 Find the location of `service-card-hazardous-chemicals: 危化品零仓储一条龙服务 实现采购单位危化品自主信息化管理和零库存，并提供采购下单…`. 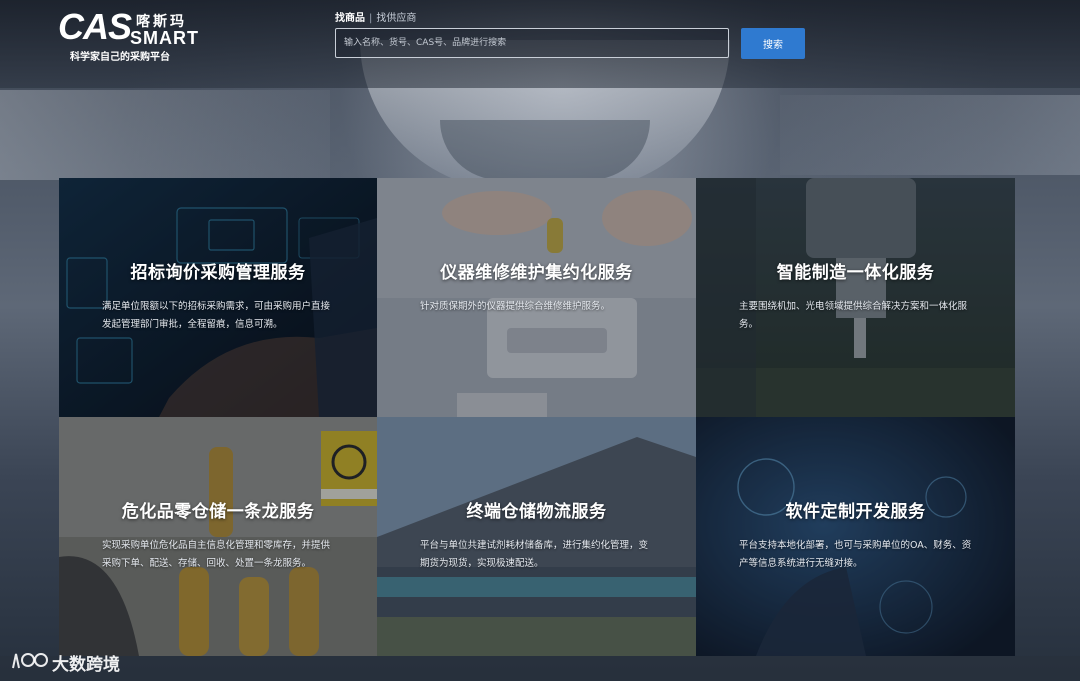

service-card-hazardous-chemicals: 危化品零仓储一条龙服务 实现采购单位危化品自主信息化管理和零库存，并提供采购下单… is located at coordinates (218, 536).